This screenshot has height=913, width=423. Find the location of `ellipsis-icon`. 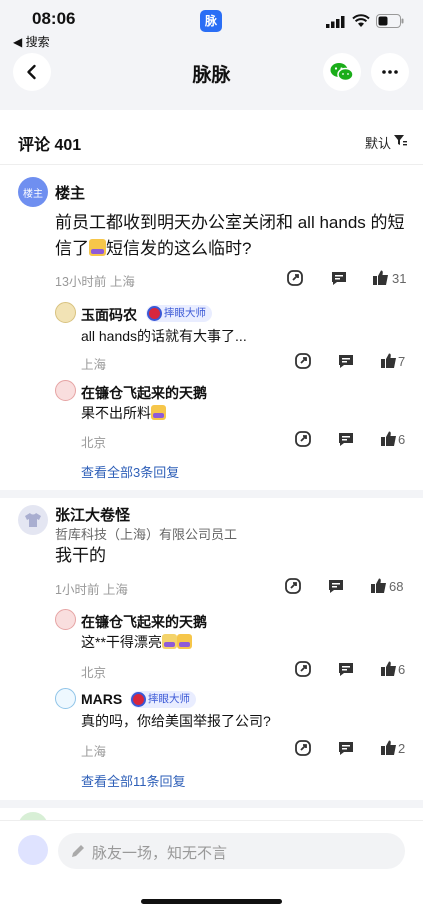

ellipsis-icon is located at coordinates (390, 72).